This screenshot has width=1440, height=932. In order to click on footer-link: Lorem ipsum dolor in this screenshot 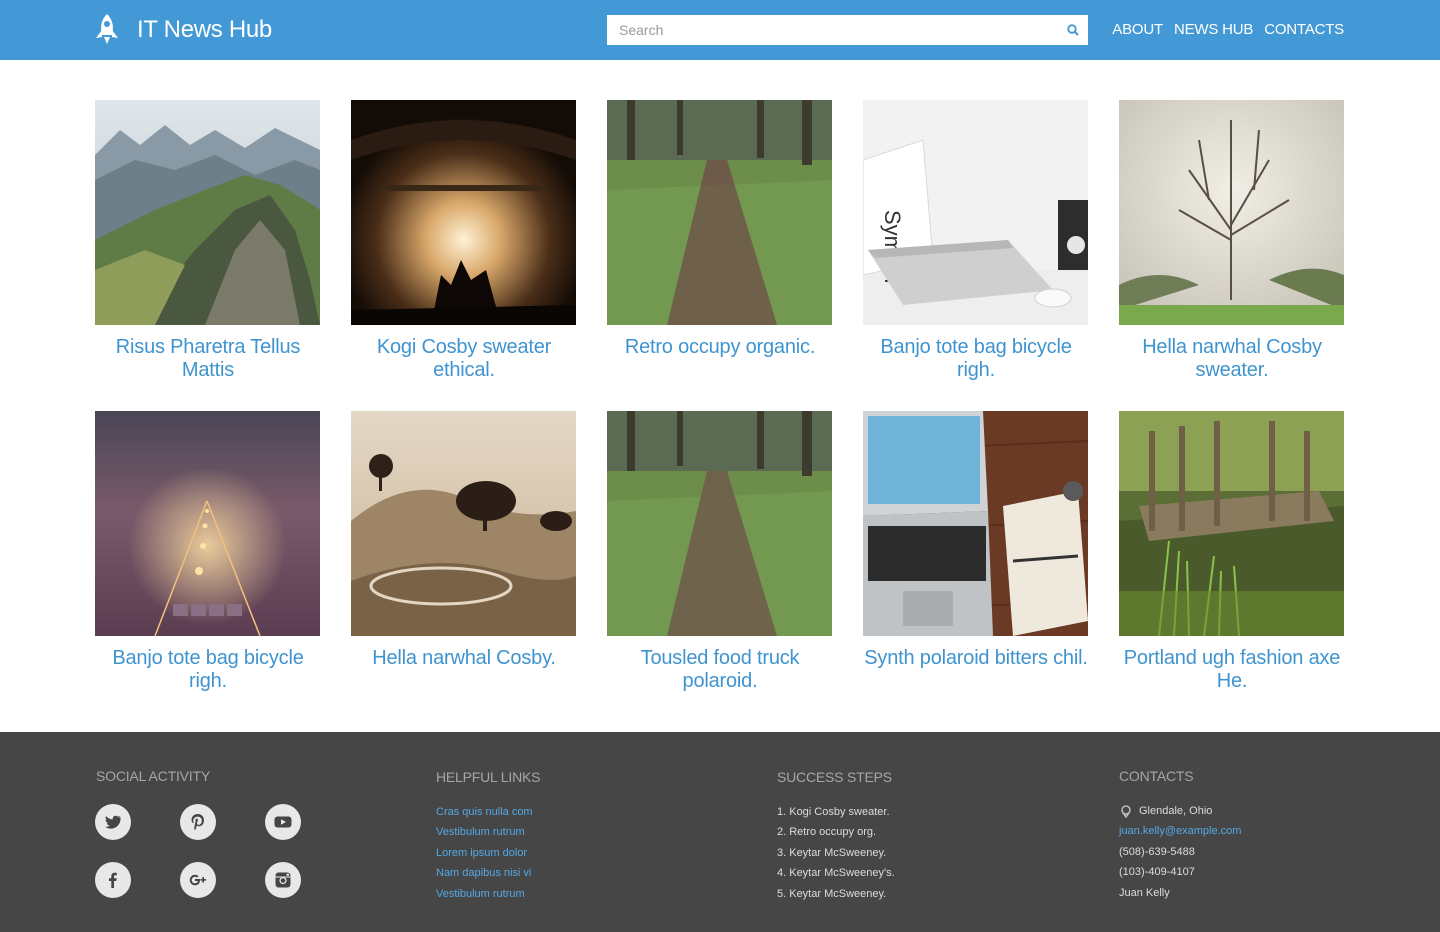, I will do `click(481, 853)`.